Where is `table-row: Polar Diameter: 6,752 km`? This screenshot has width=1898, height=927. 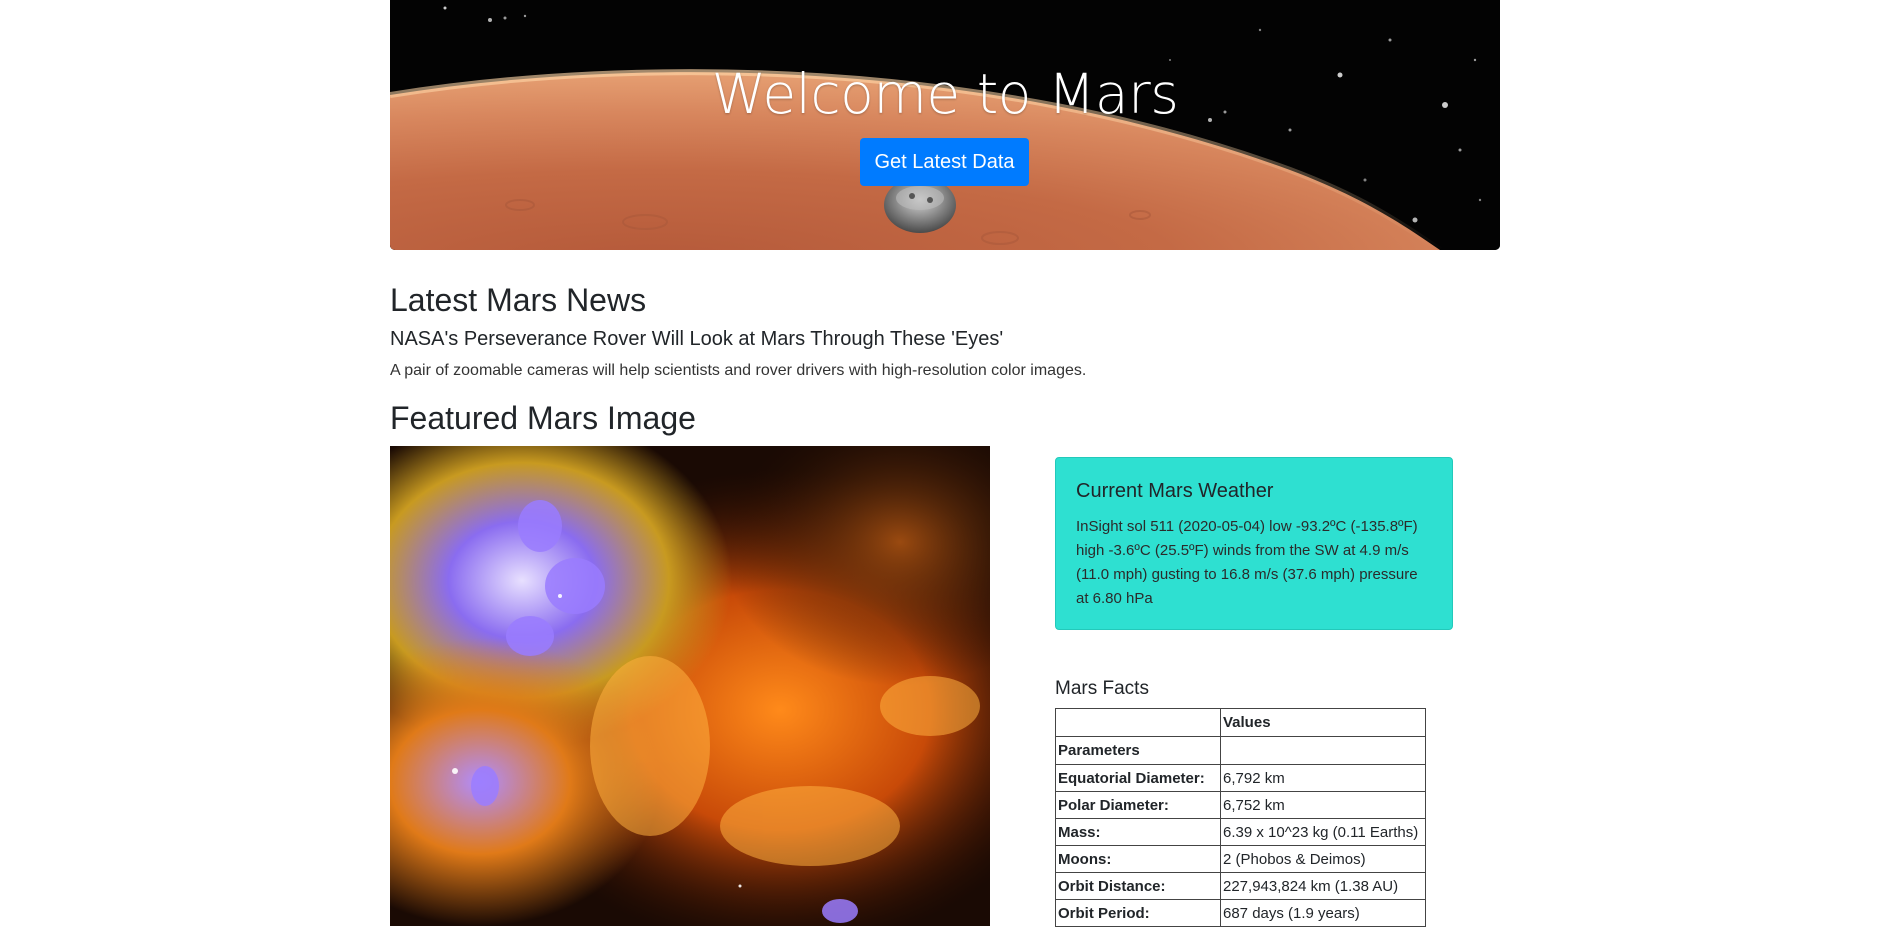 table-row: Polar Diameter: 6,752 km is located at coordinates (1240, 805).